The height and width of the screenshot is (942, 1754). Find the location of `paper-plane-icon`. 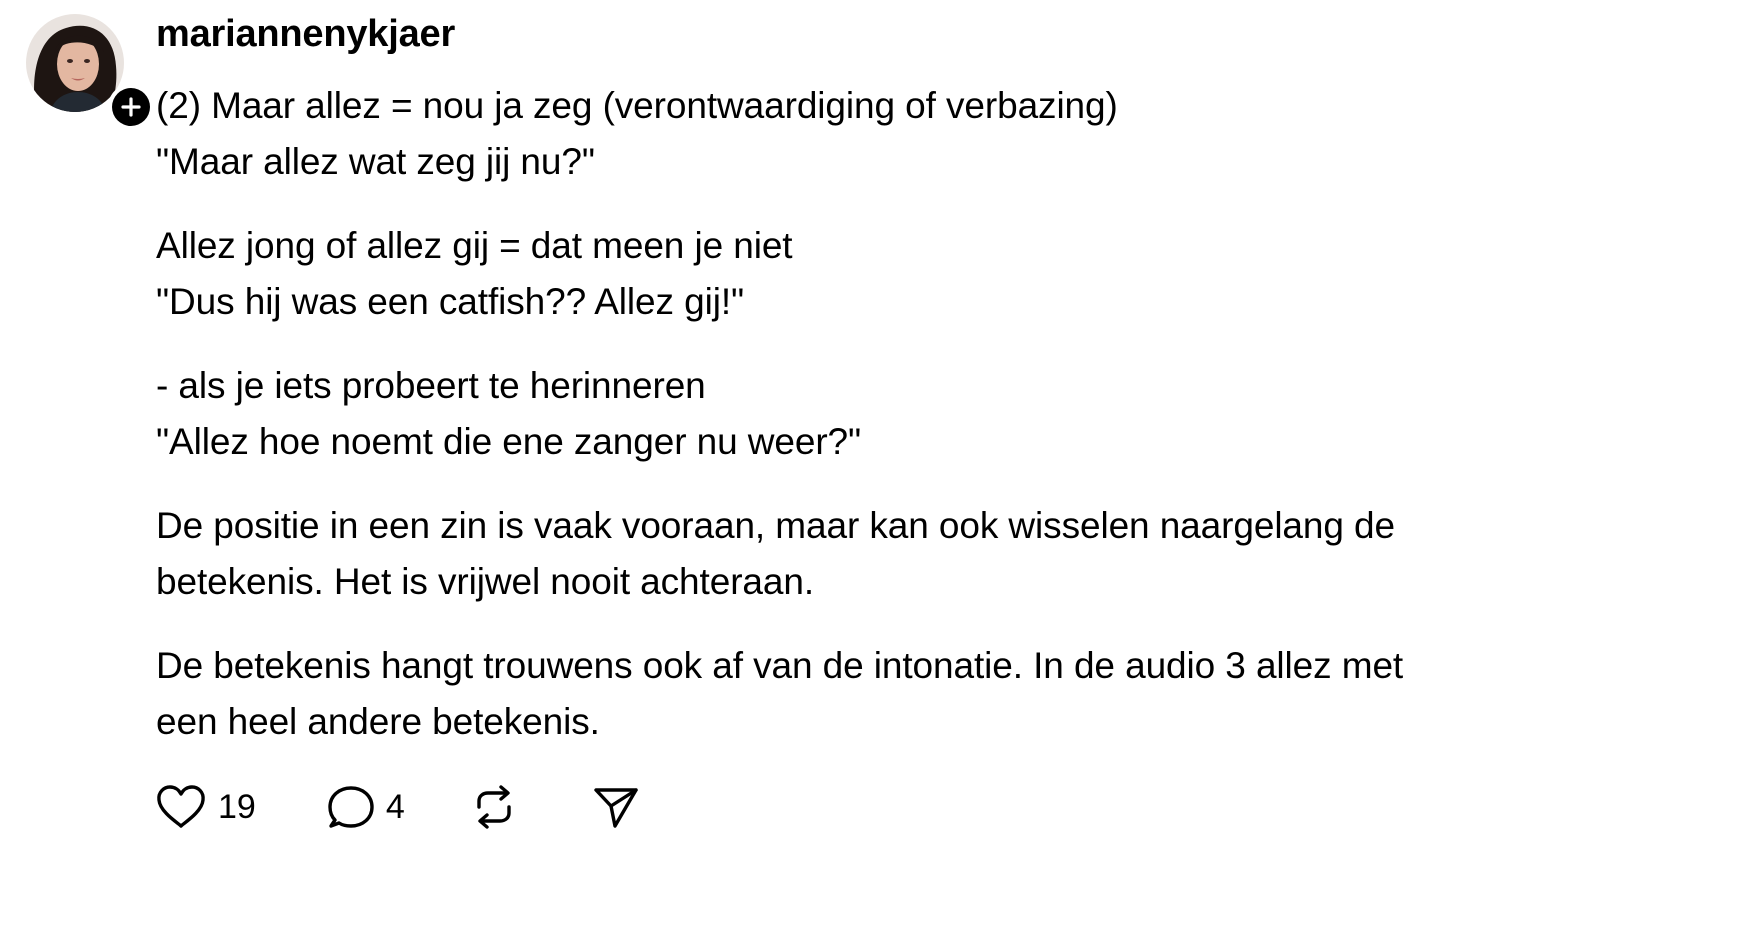

paper-plane-icon is located at coordinates (616, 808).